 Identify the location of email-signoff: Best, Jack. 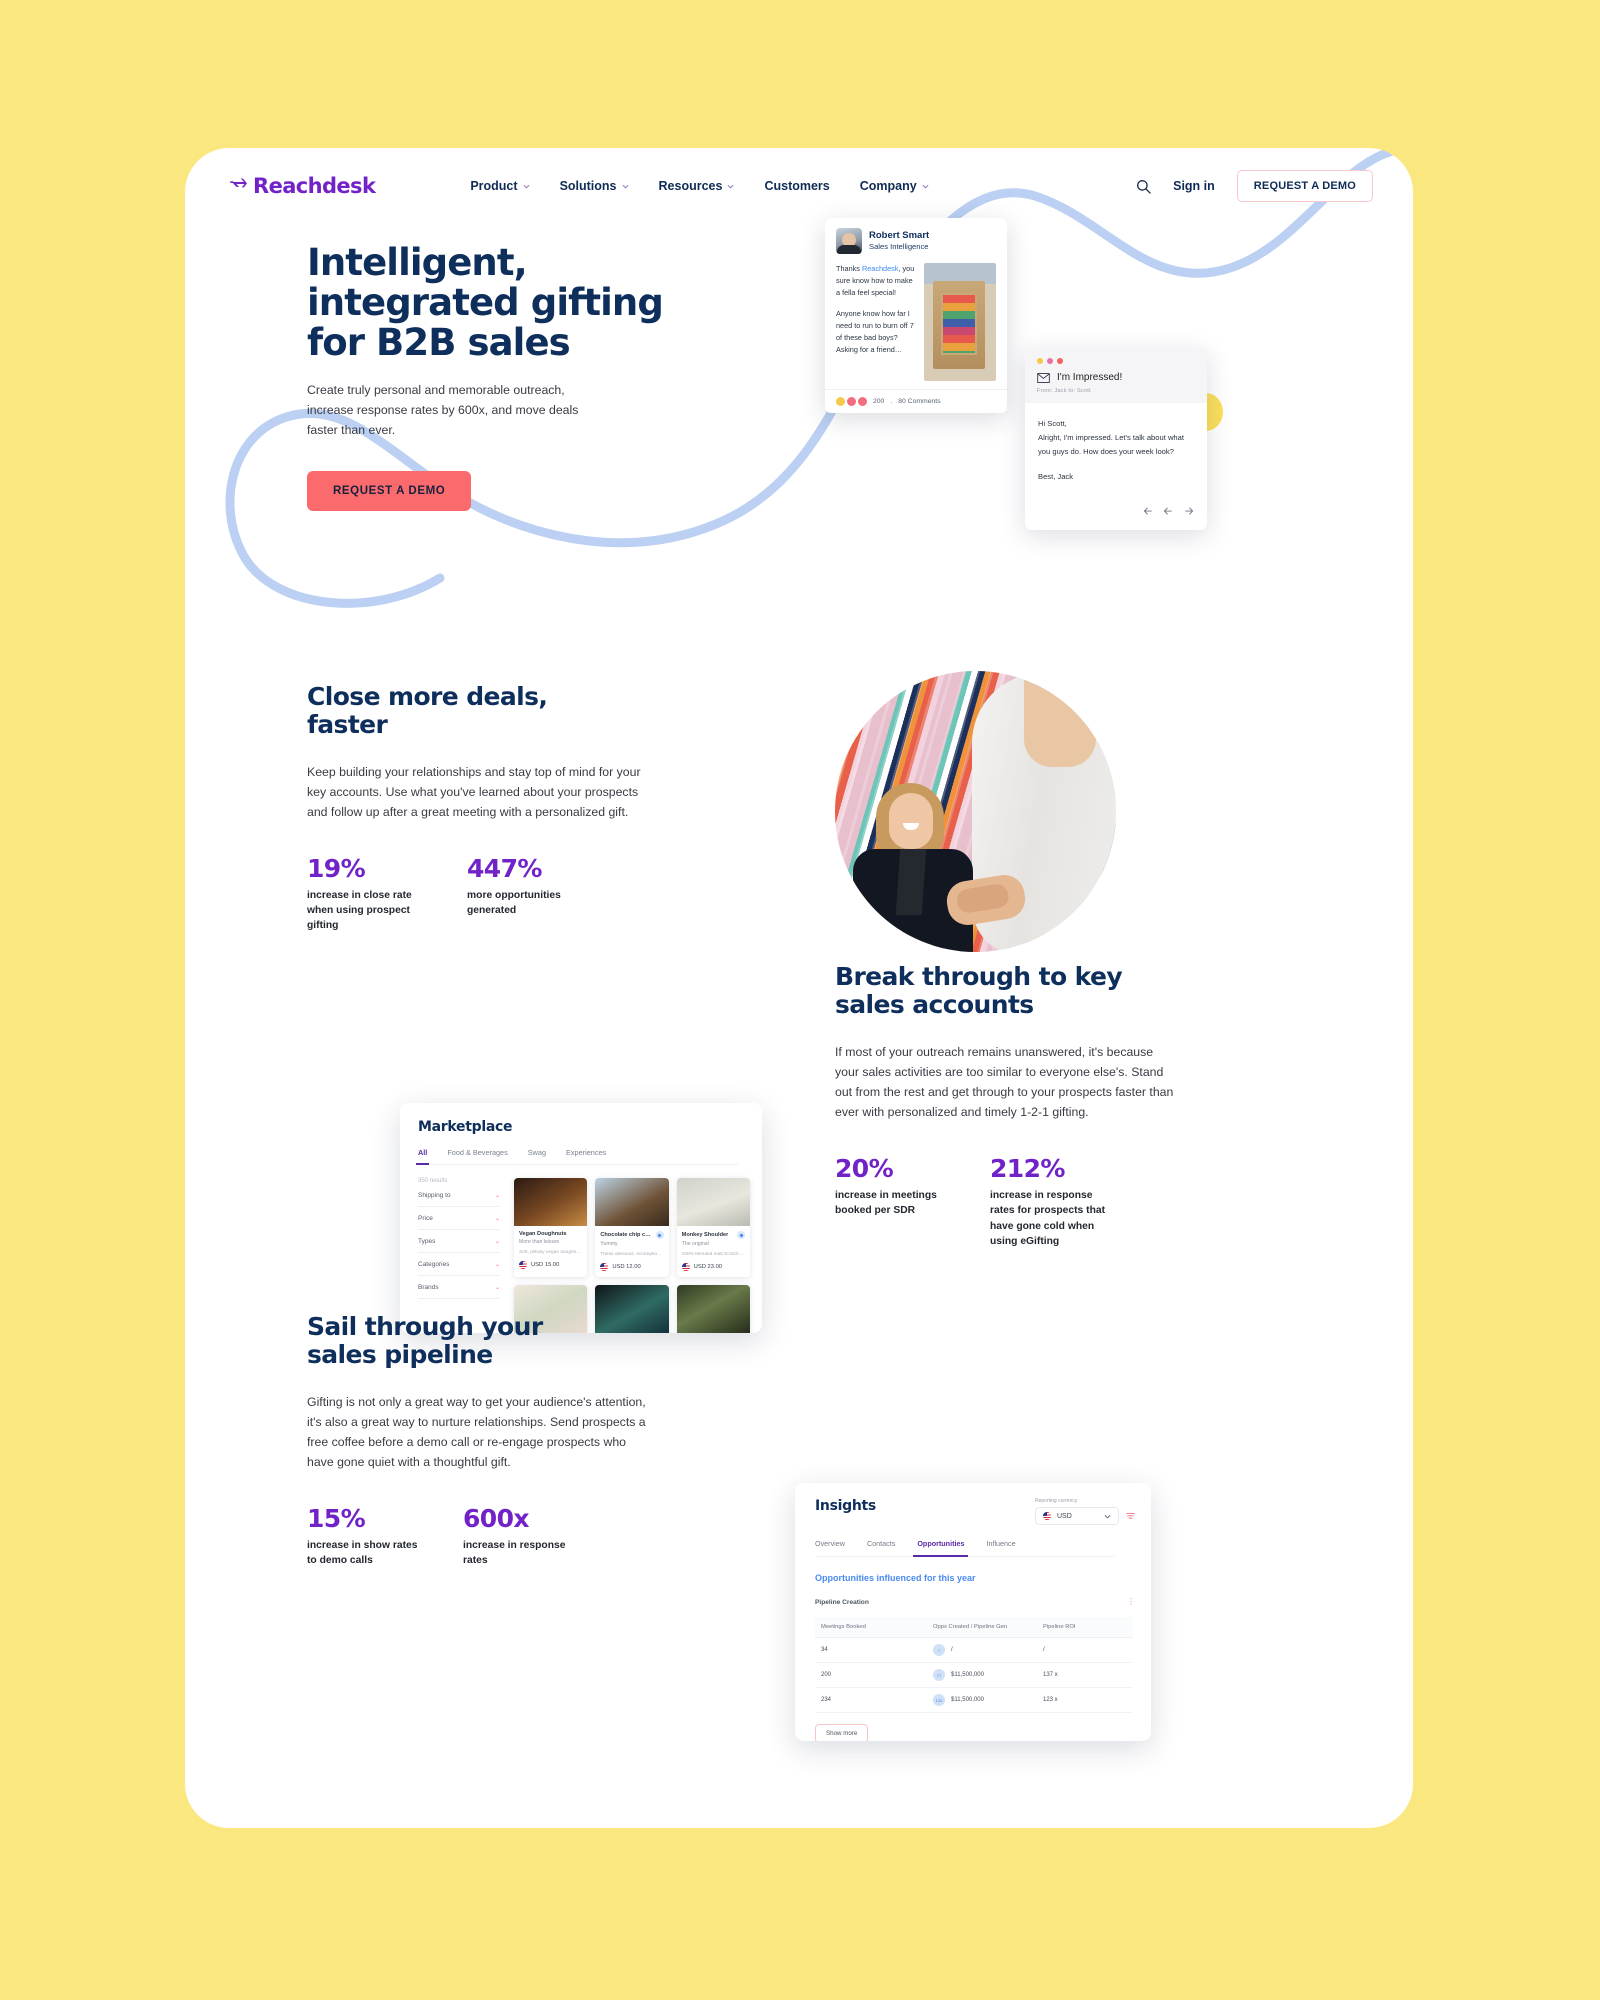
(1056, 477).